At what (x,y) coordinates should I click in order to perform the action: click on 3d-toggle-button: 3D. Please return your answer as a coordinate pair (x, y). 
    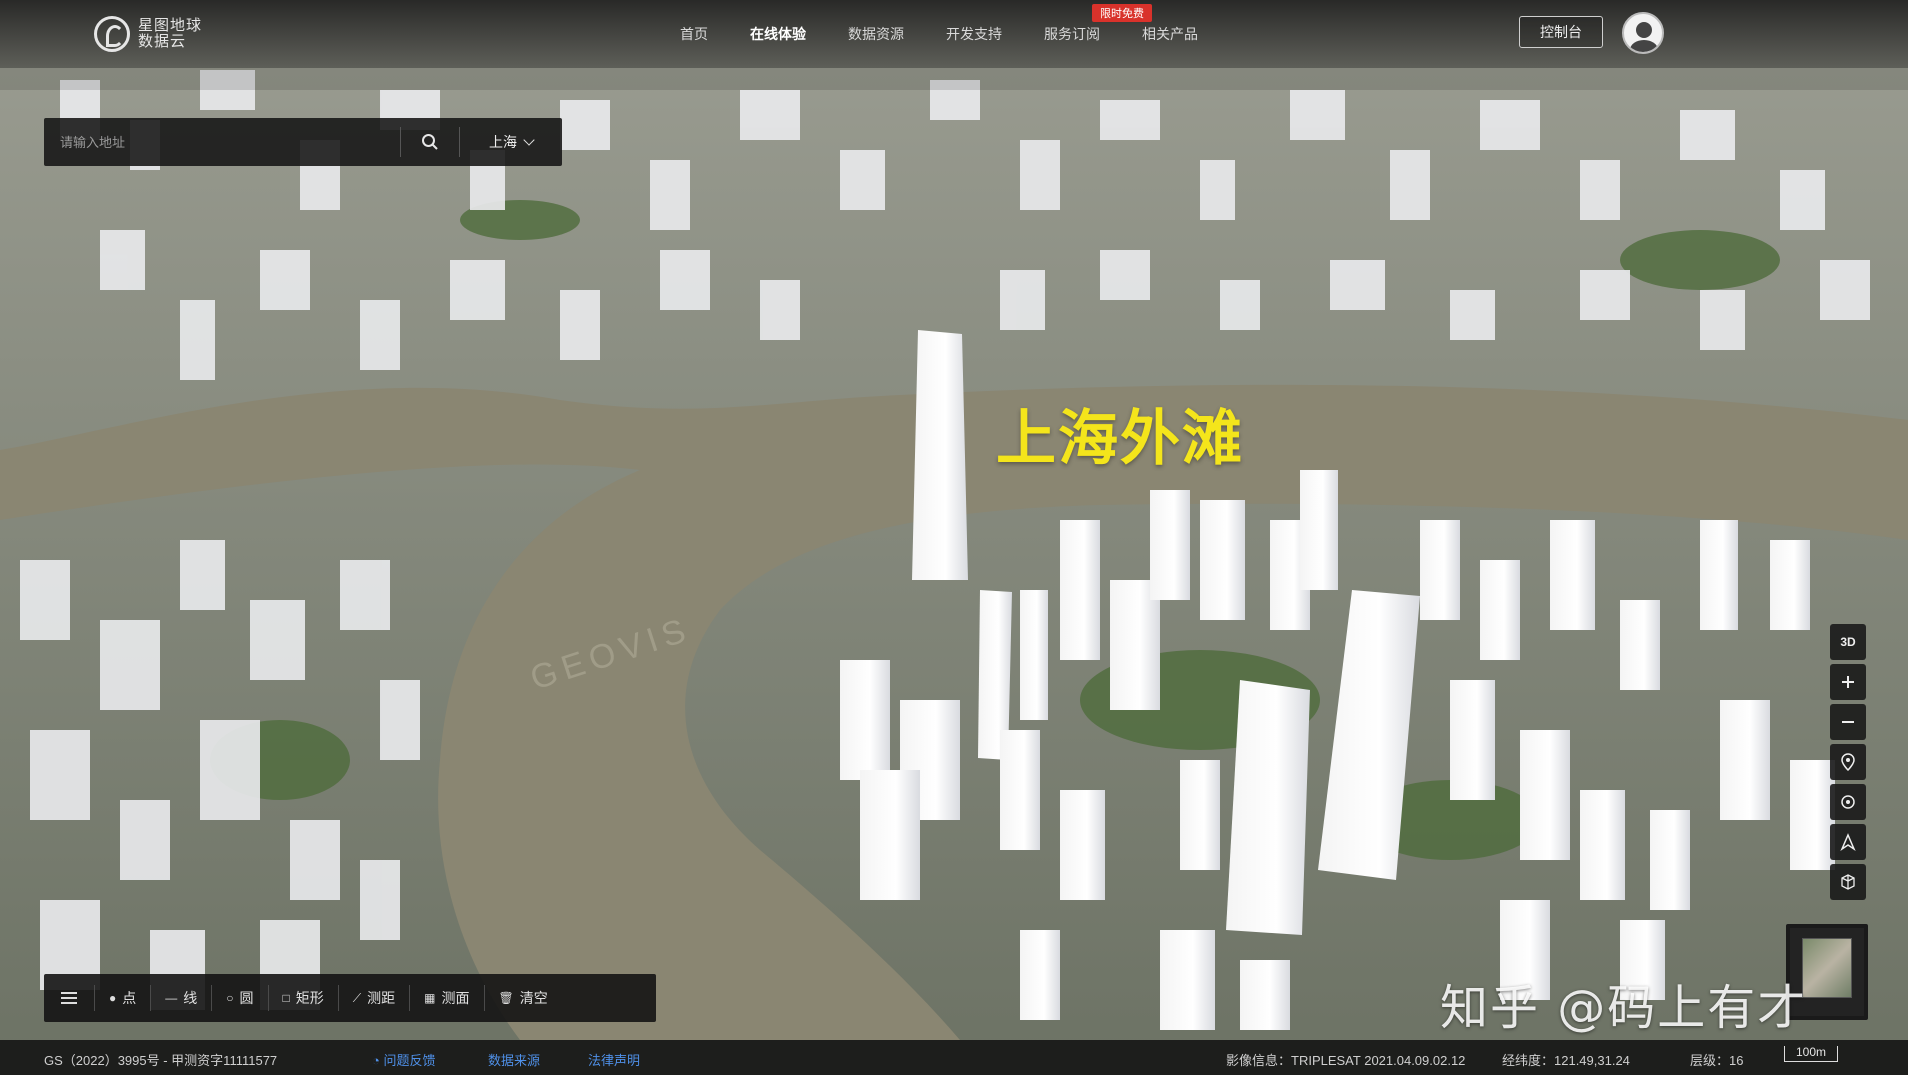
    Looking at the image, I should click on (1848, 642).